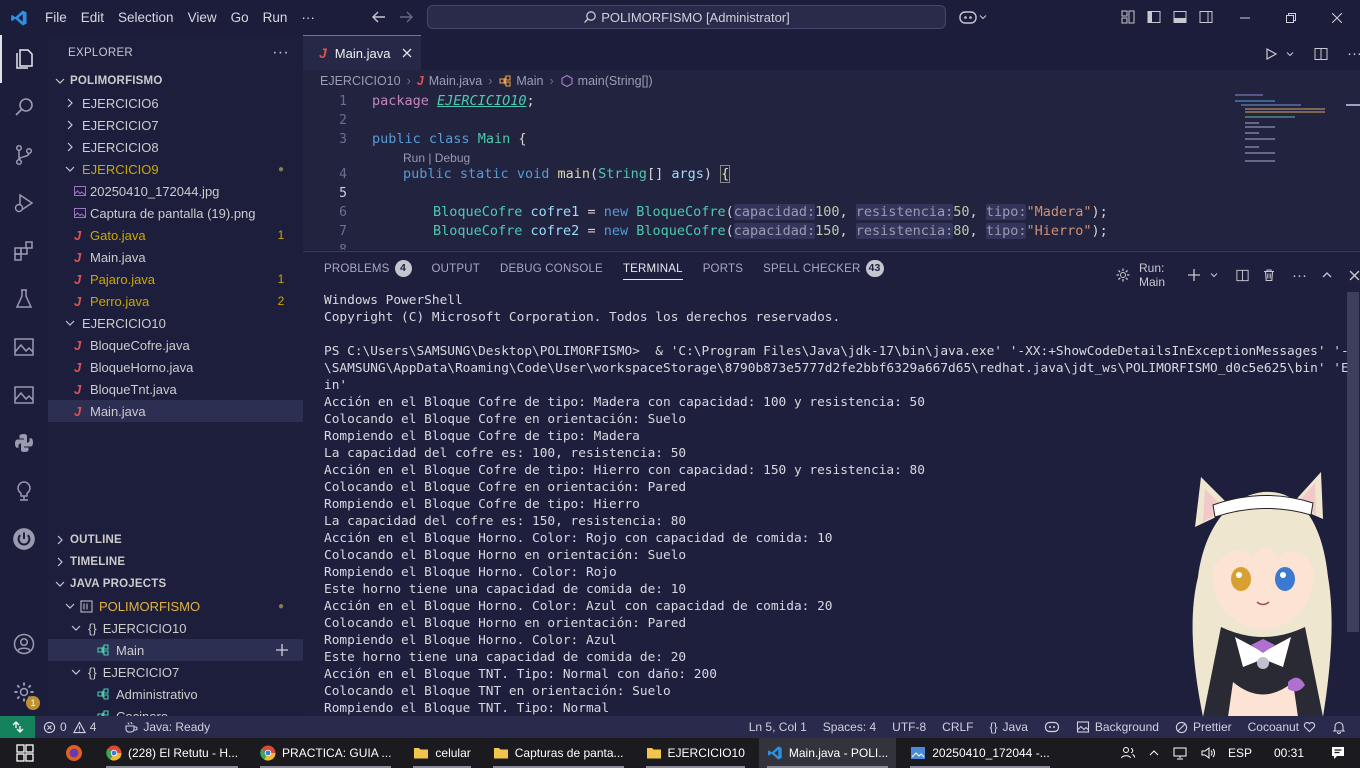 The width and height of the screenshot is (1360, 768). What do you see at coordinates (175, 279) in the screenshot?
I see `file-item: J Pajaro.java 1` at bounding box center [175, 279].